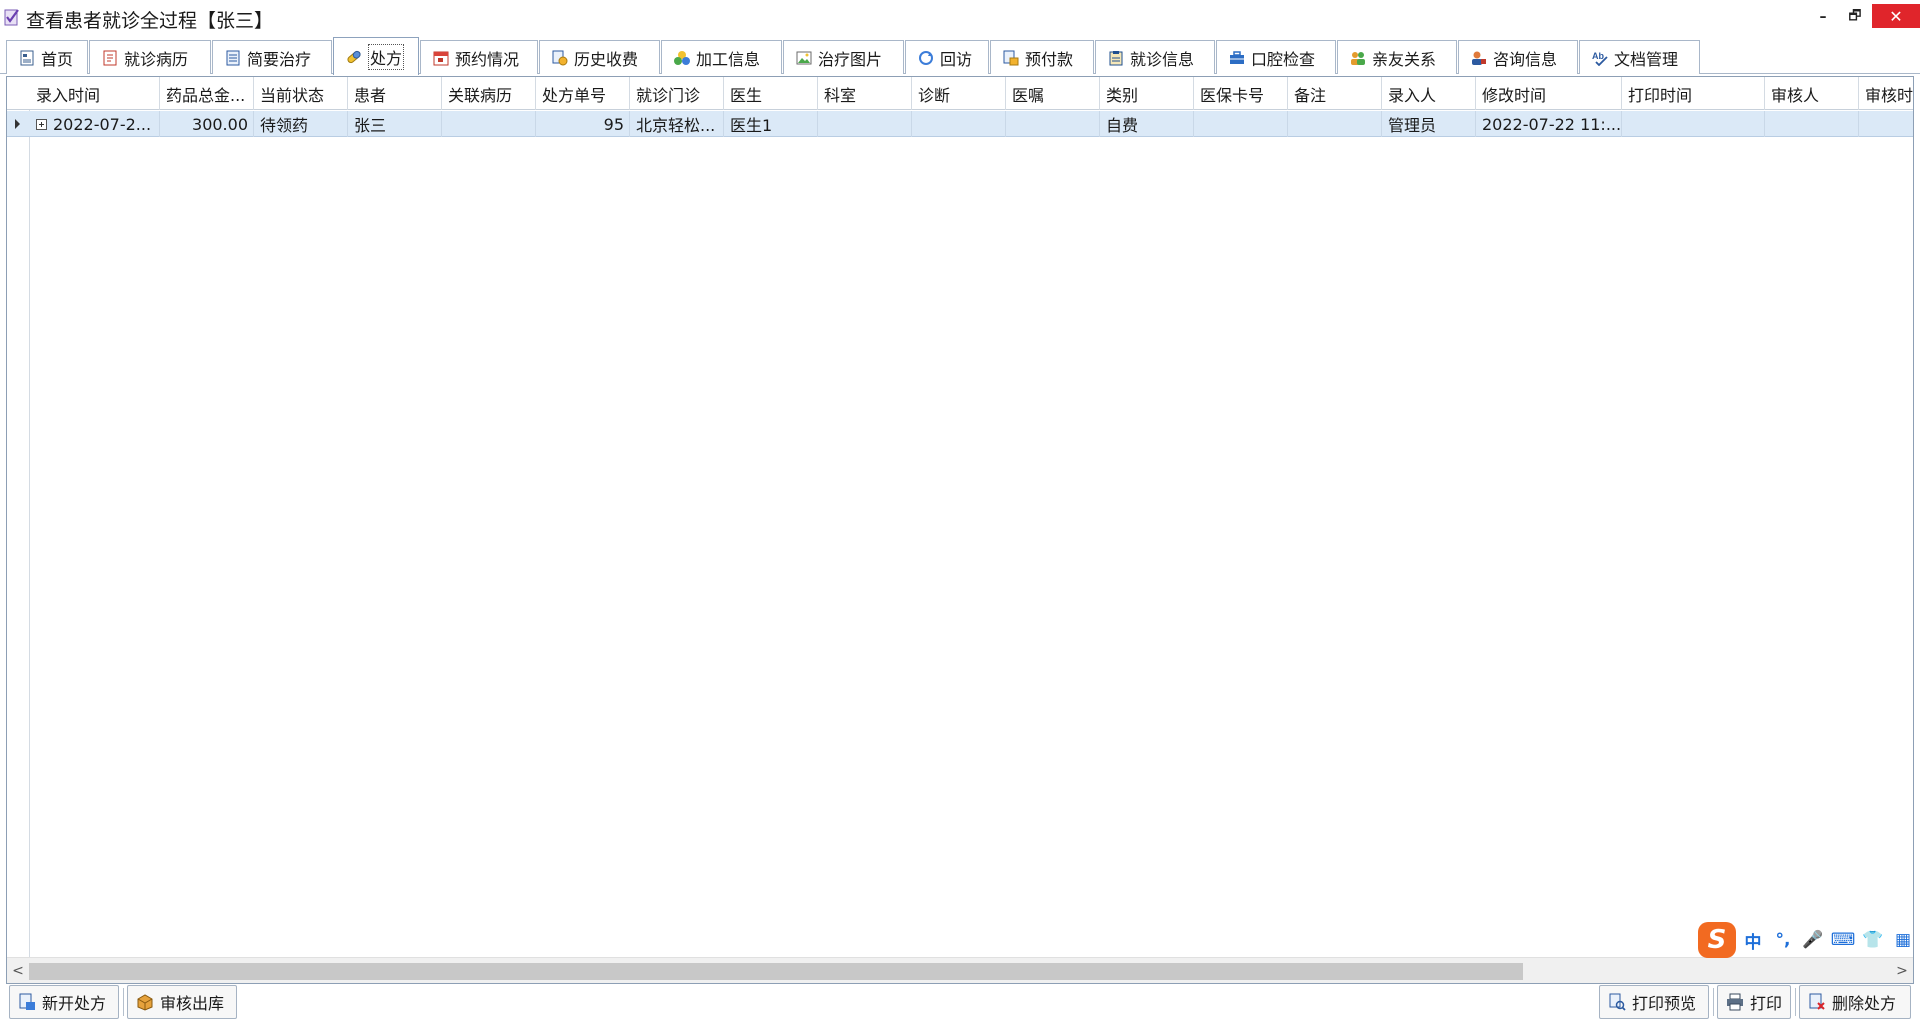 This screenshot has width=1920, height=1025. Describe the element at coordinates (677, 93) in the screenshot. I see `column-header: 就诊门诊` at that location.